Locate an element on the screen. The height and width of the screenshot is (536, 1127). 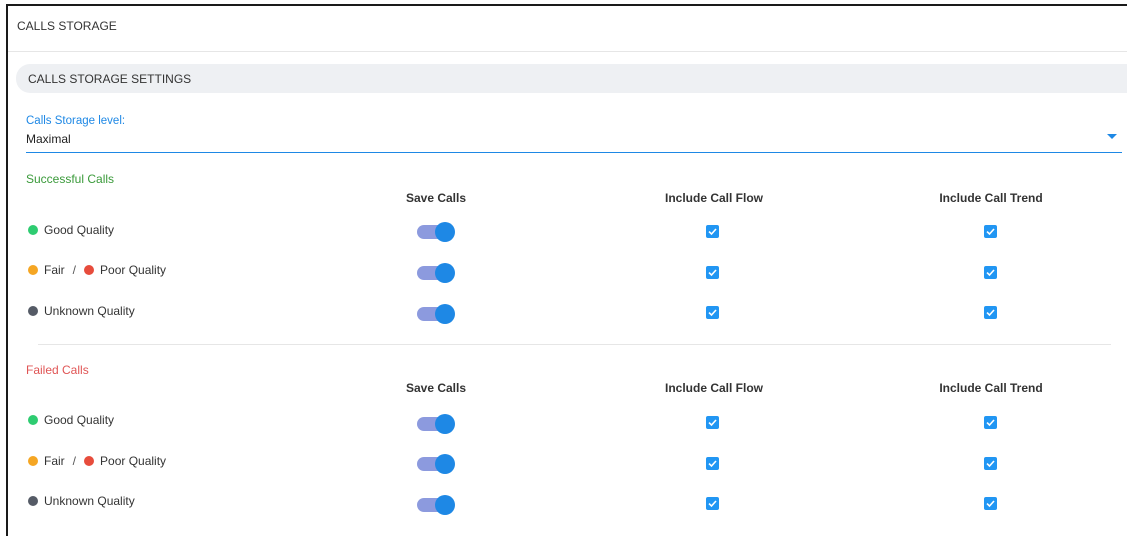
section-title: CALLS STORAGE SETTINGS is located at coordinates (110, 79).